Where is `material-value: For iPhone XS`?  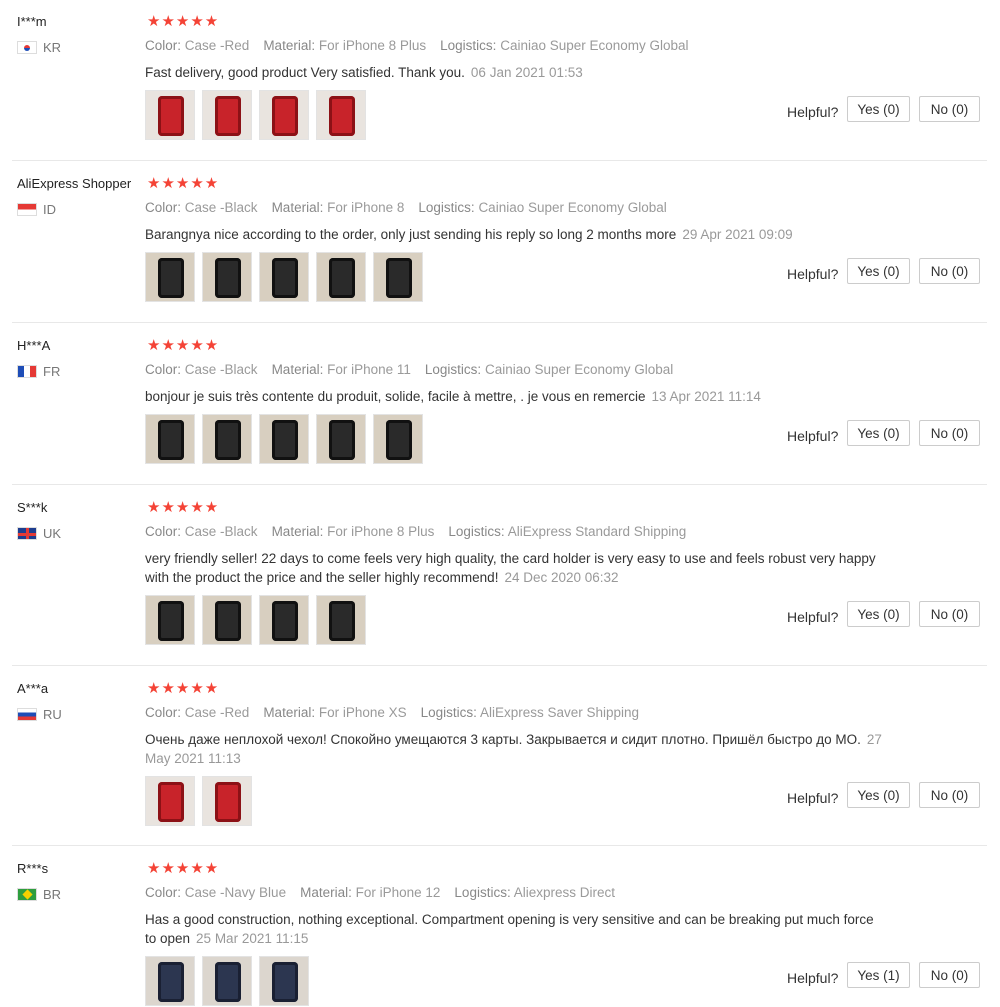 material-value: For iPhone XS is located at coordinates (362, 712).